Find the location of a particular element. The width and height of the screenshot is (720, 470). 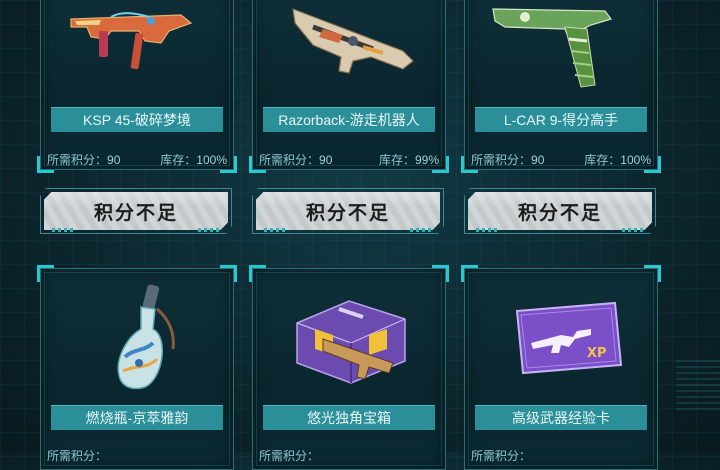

item-name: 悠光独角宝箱 is located at coordinates (349, 417).